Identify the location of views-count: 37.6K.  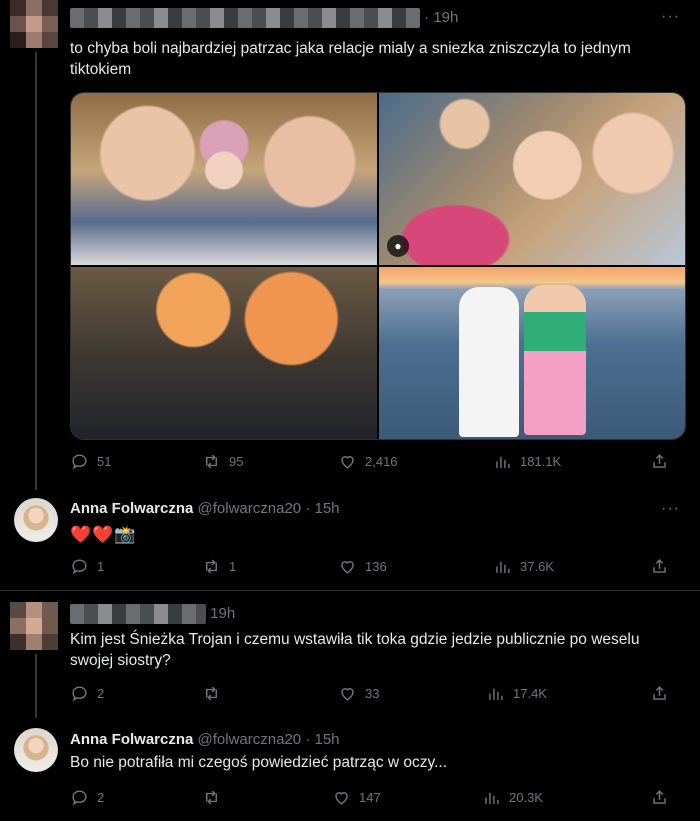
(537, 566).